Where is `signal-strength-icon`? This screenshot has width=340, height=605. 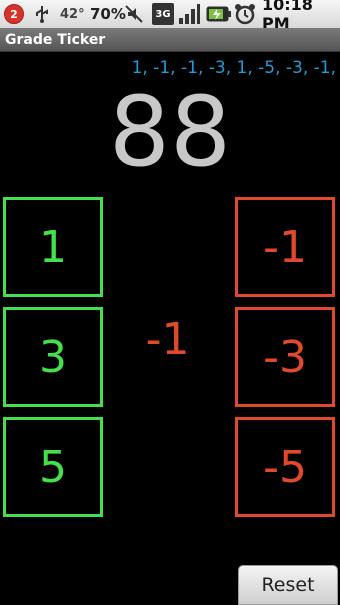
signal-strength-icon is located at coordinates (189, 14).